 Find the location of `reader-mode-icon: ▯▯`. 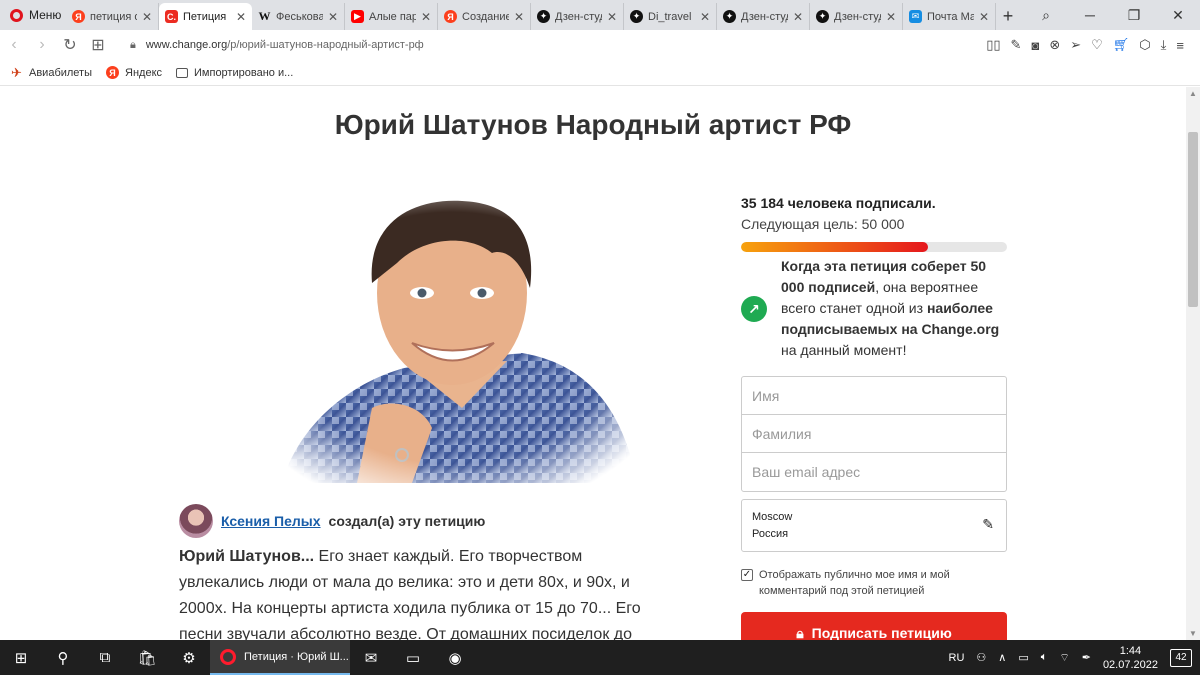

reader-mode-icon: ▯▯ is located at coordinates (993, 45).